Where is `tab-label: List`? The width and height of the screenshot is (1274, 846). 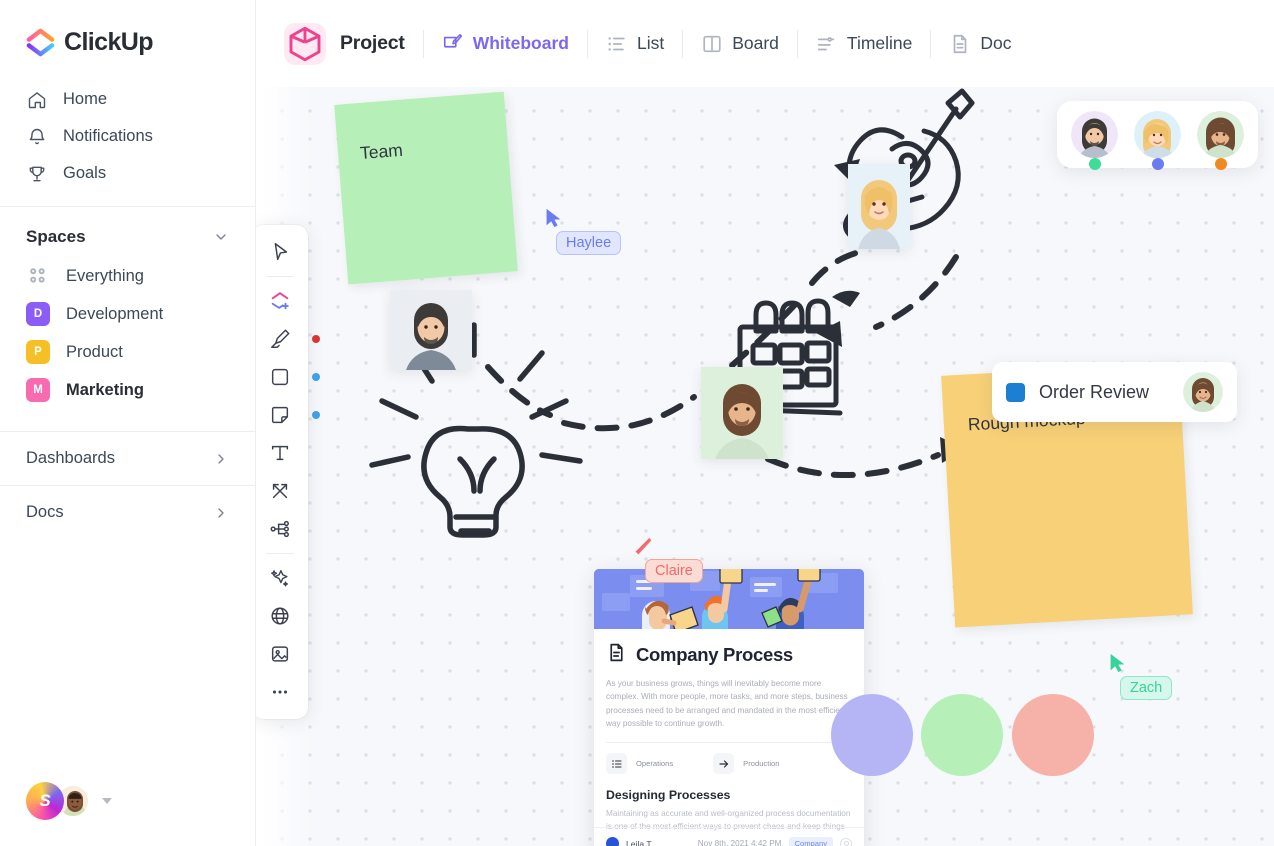
tab-label: List is located at coordinates (650, 43).